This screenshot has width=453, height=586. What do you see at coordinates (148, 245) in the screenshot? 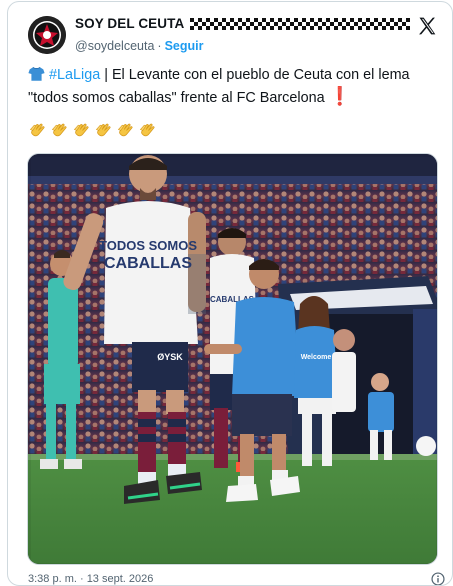
I see `shirt-slogan-line1: TODOS SOMOS` at bounding box center [148, 245].